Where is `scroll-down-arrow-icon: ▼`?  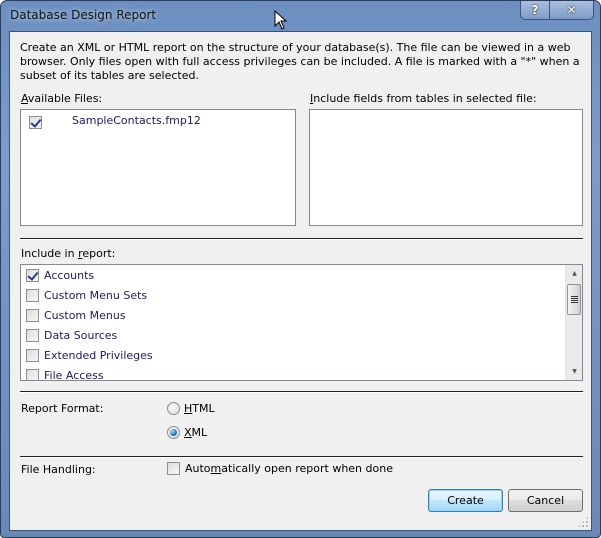
scroll-down-arrow-icon: ▼ is located at coordinates (574, 371).